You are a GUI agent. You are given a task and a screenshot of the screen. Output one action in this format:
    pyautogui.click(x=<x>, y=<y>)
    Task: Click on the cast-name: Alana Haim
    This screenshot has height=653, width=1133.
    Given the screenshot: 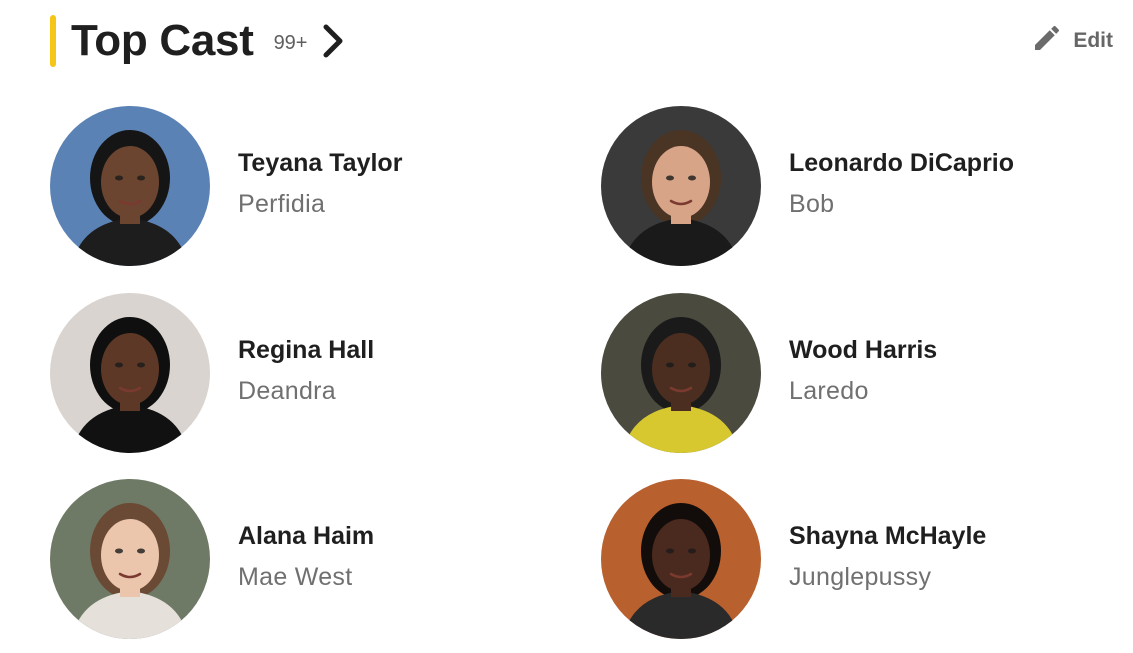 What is the action you would take?
    pyautogui.click(x=306, y=536)
    